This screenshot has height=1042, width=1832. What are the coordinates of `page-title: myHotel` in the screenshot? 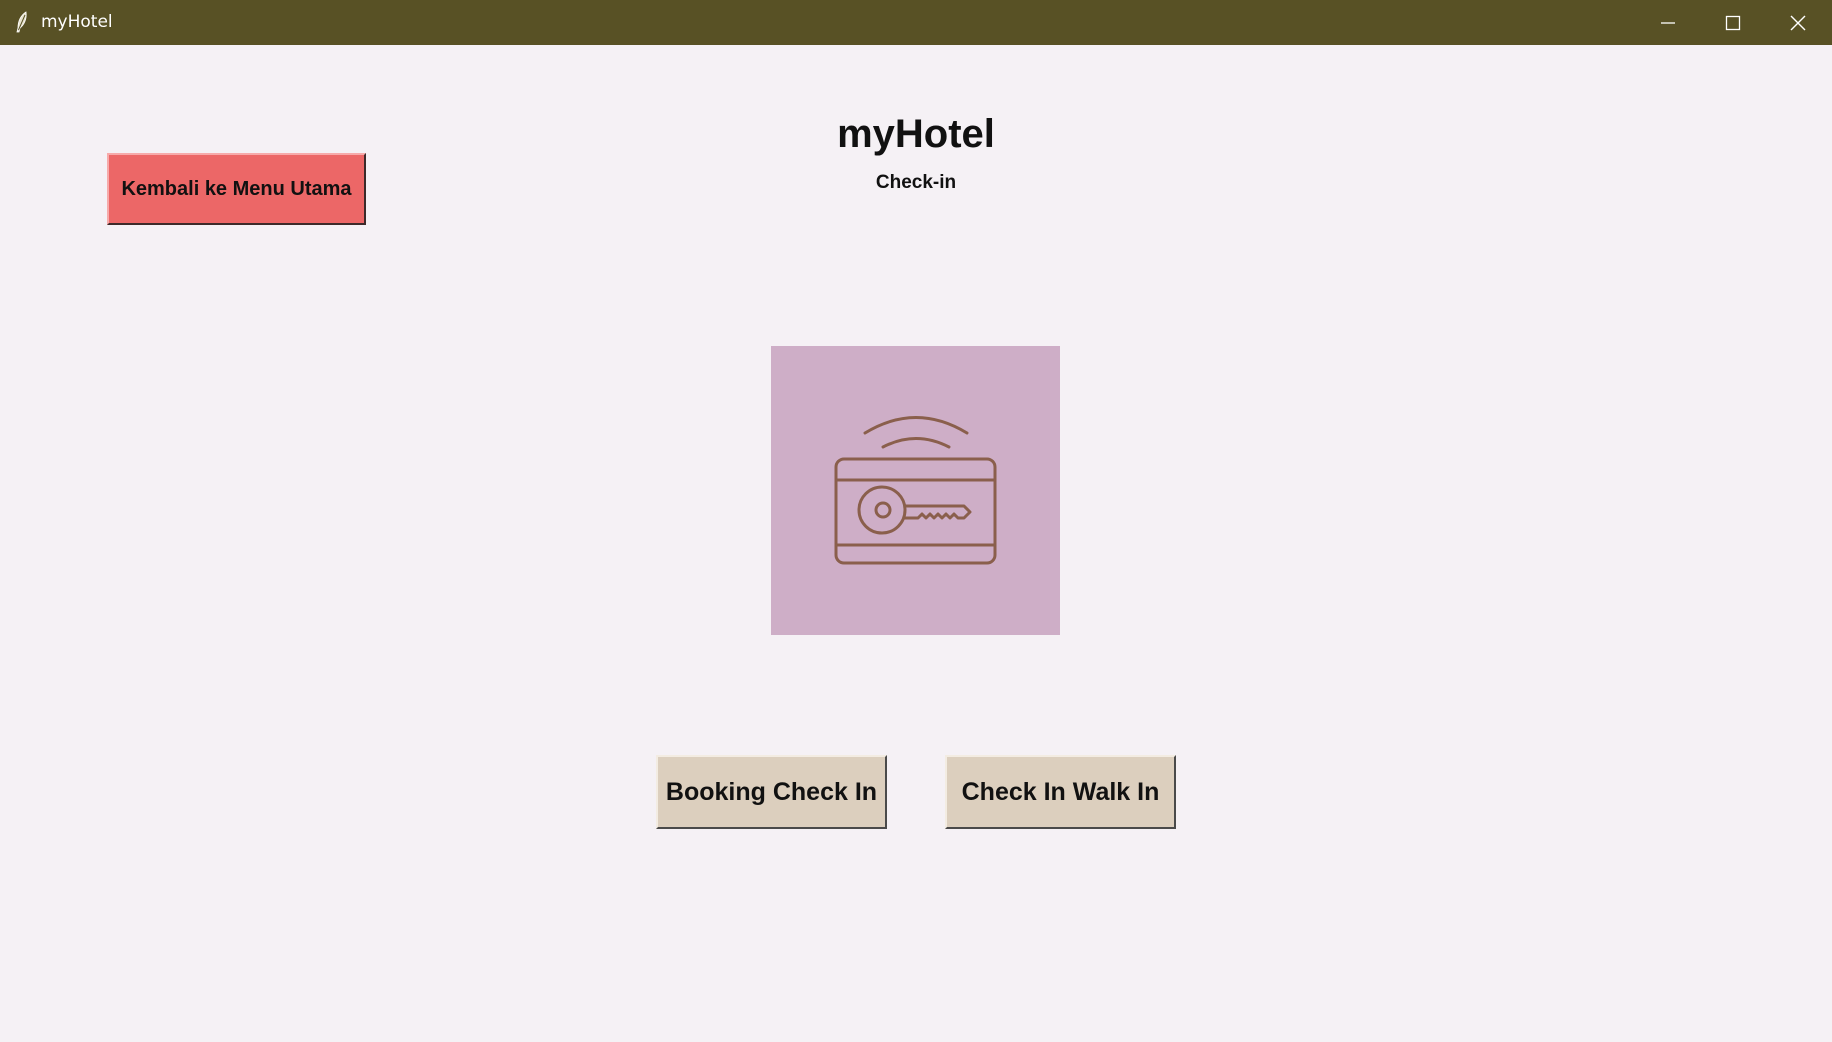 It's located at (916, 134).